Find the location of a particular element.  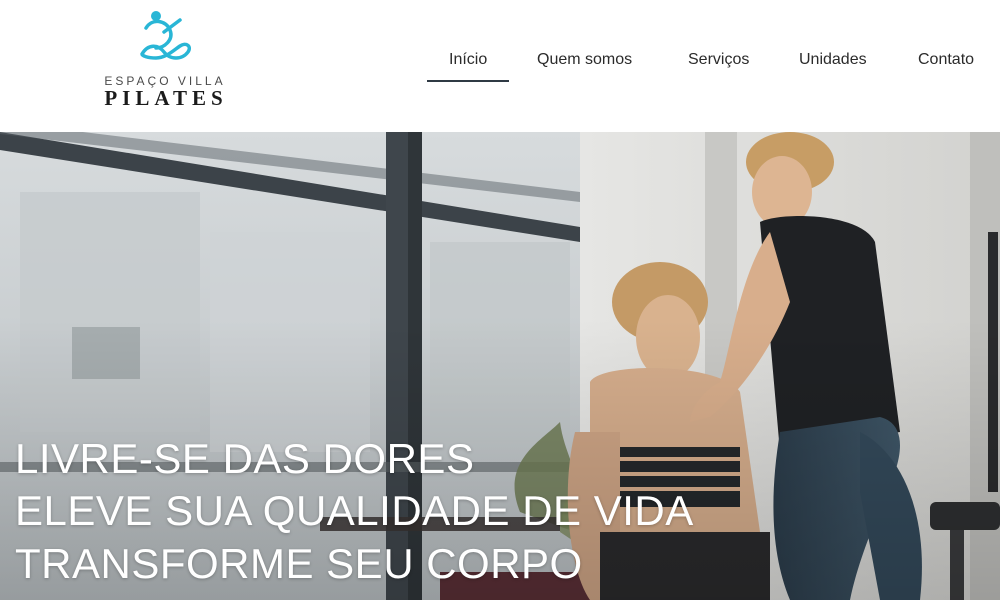

nav-item-servicos: Serviços is located at coordinates (718, 66).